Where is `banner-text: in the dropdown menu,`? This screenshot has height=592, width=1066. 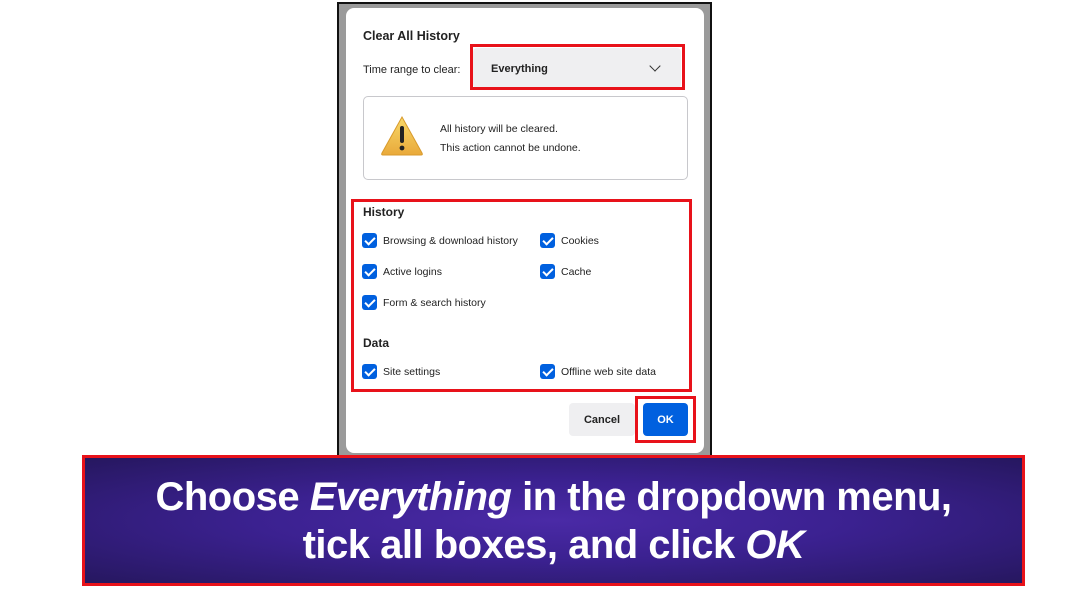 banner-text: in the dropdown menu, is located at coordinates (731, 496).